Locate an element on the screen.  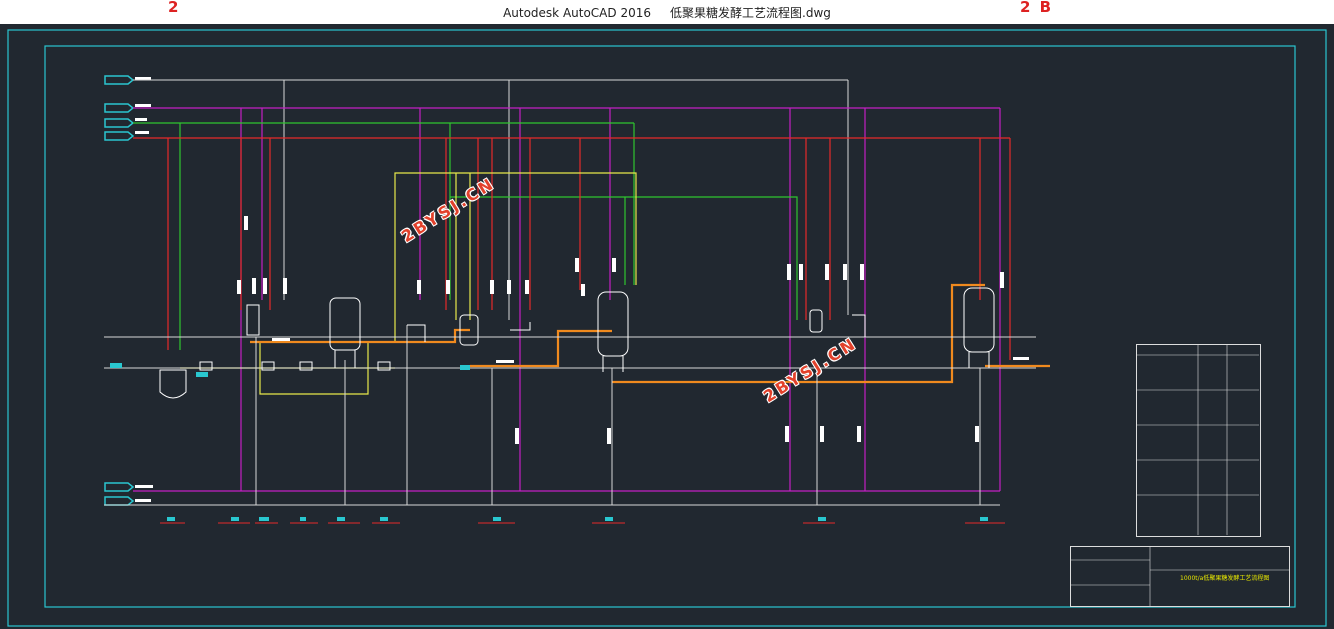
drawing-name: 1000t/a低聚果糖发酵工艺流程图 is located at coordinates (1225, 578).